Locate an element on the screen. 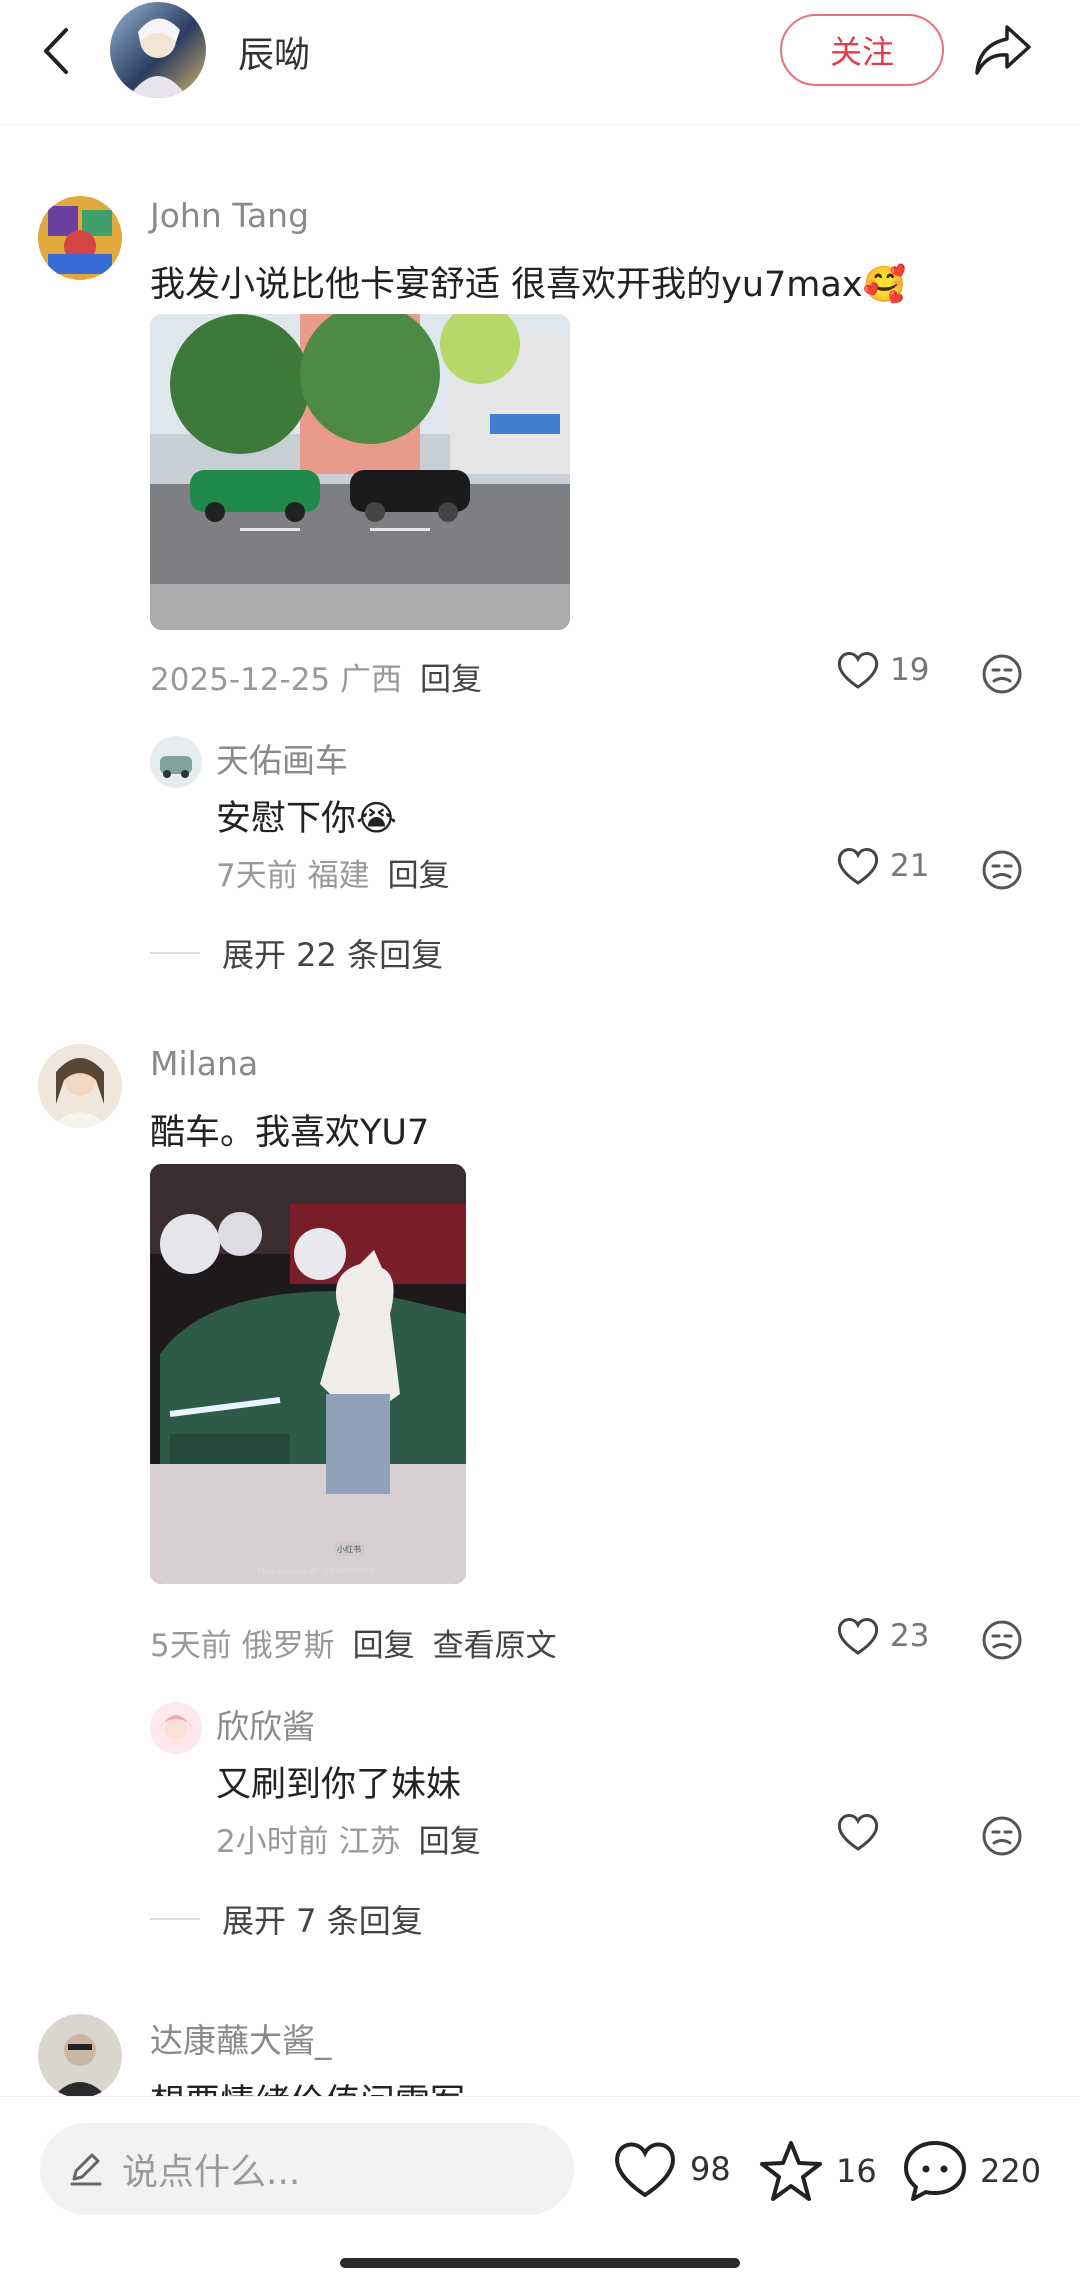 Image resolution: width=1080 pixels, height=2287 pixels. author-name: 辰呦 is located at coordinates (274, 52).